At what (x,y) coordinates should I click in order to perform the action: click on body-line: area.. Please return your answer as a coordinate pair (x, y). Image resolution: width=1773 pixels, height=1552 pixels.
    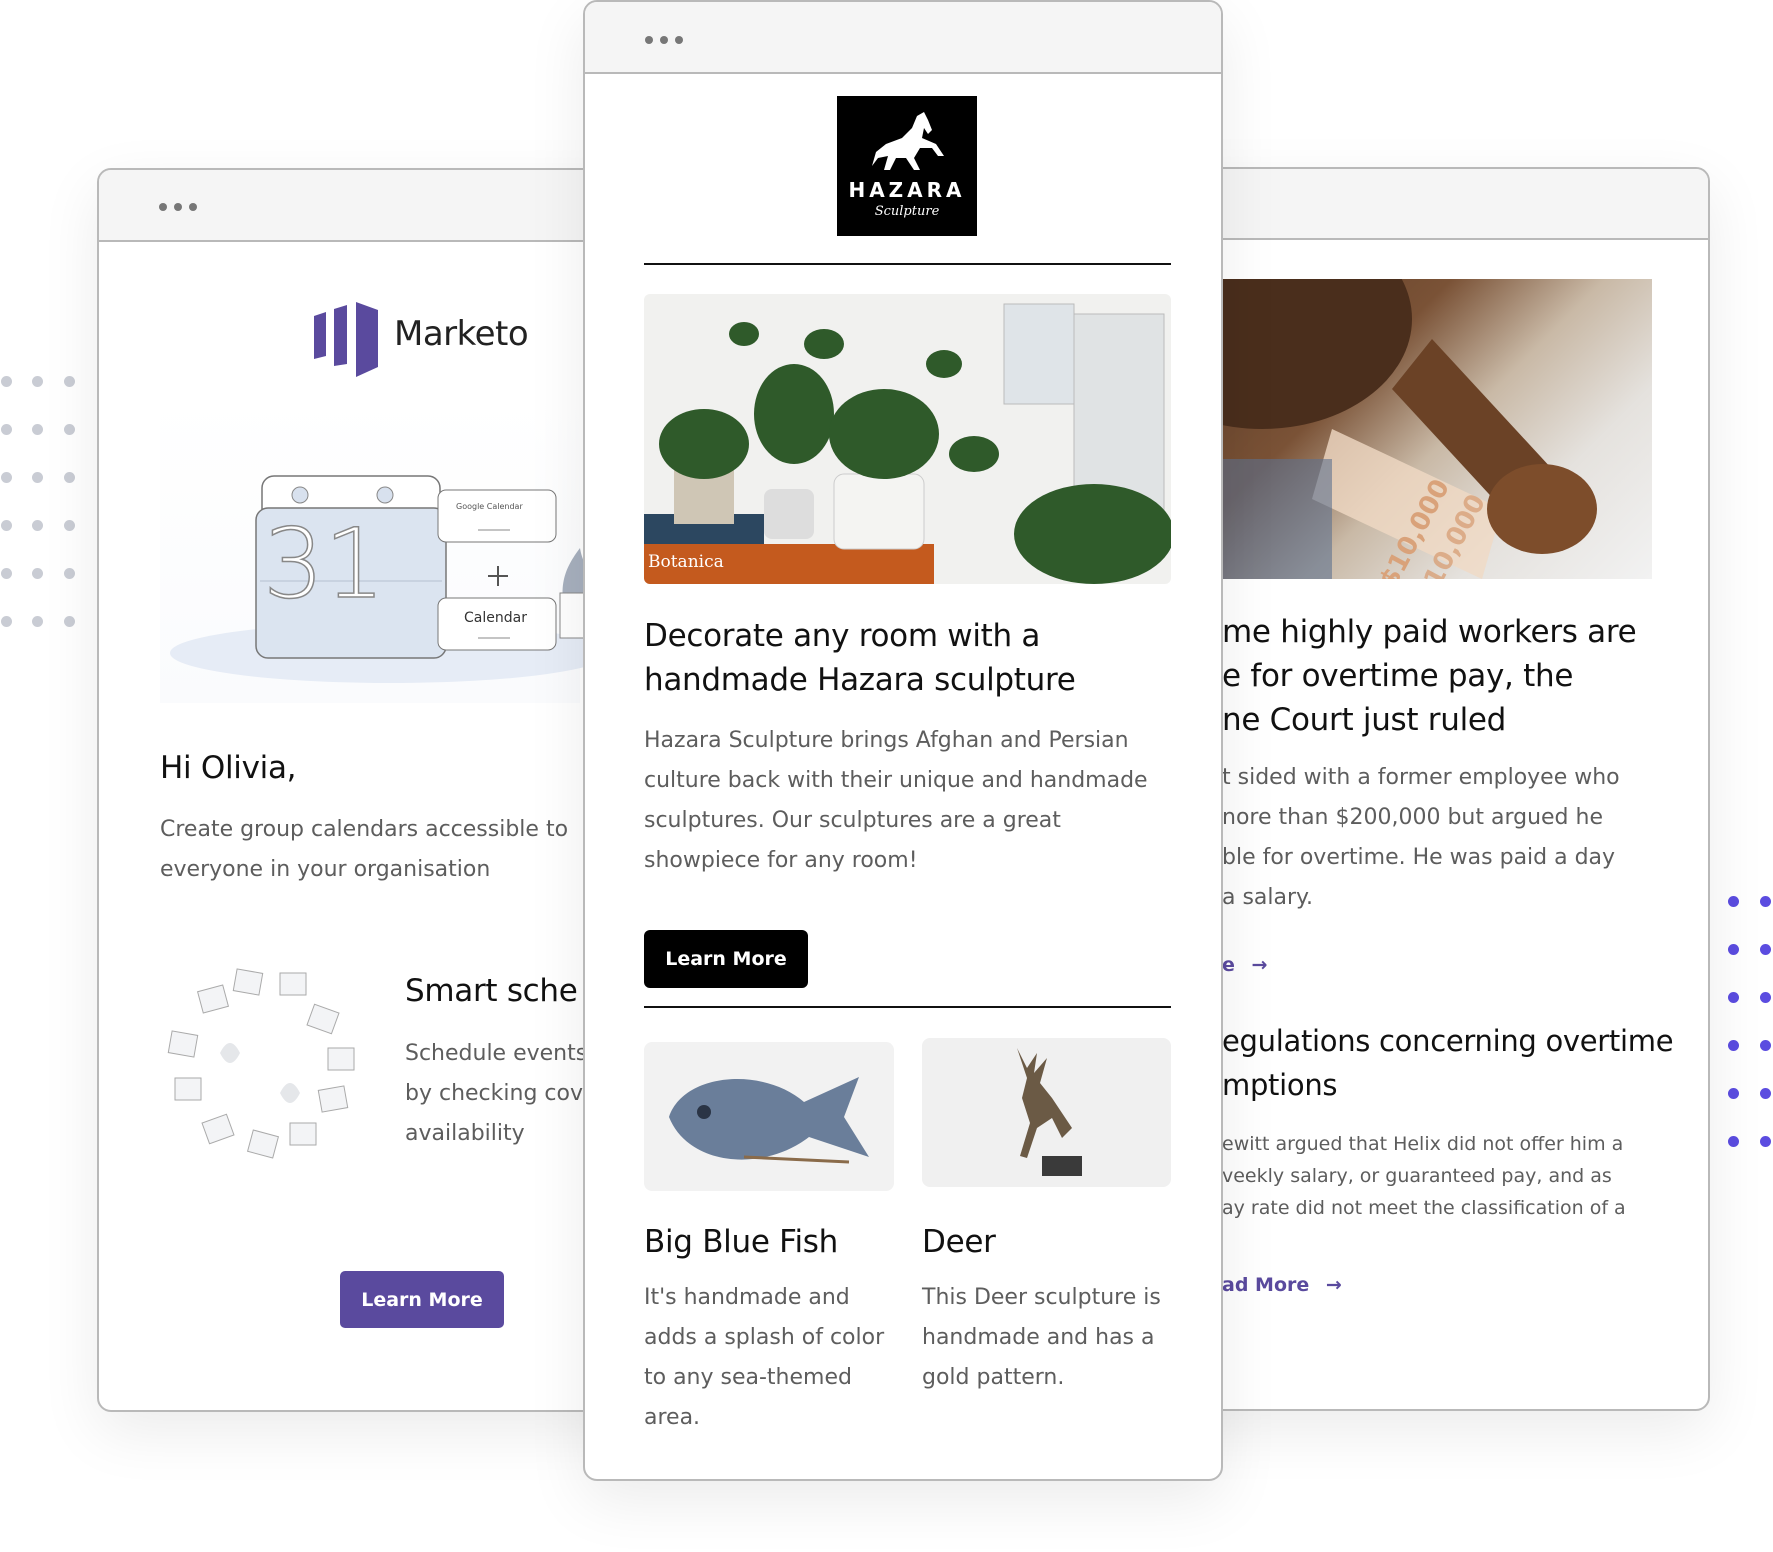
    Looking at the image, I should click on (672, 1417).